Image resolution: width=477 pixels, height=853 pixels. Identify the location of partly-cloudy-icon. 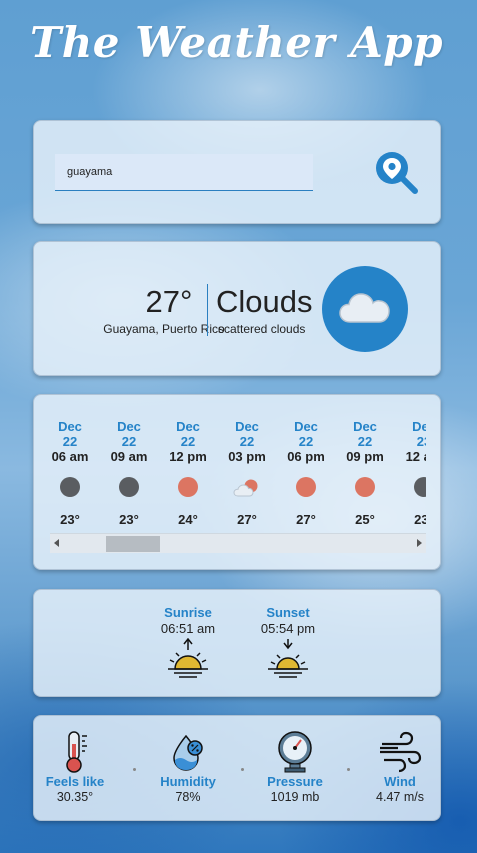
(247, 488).